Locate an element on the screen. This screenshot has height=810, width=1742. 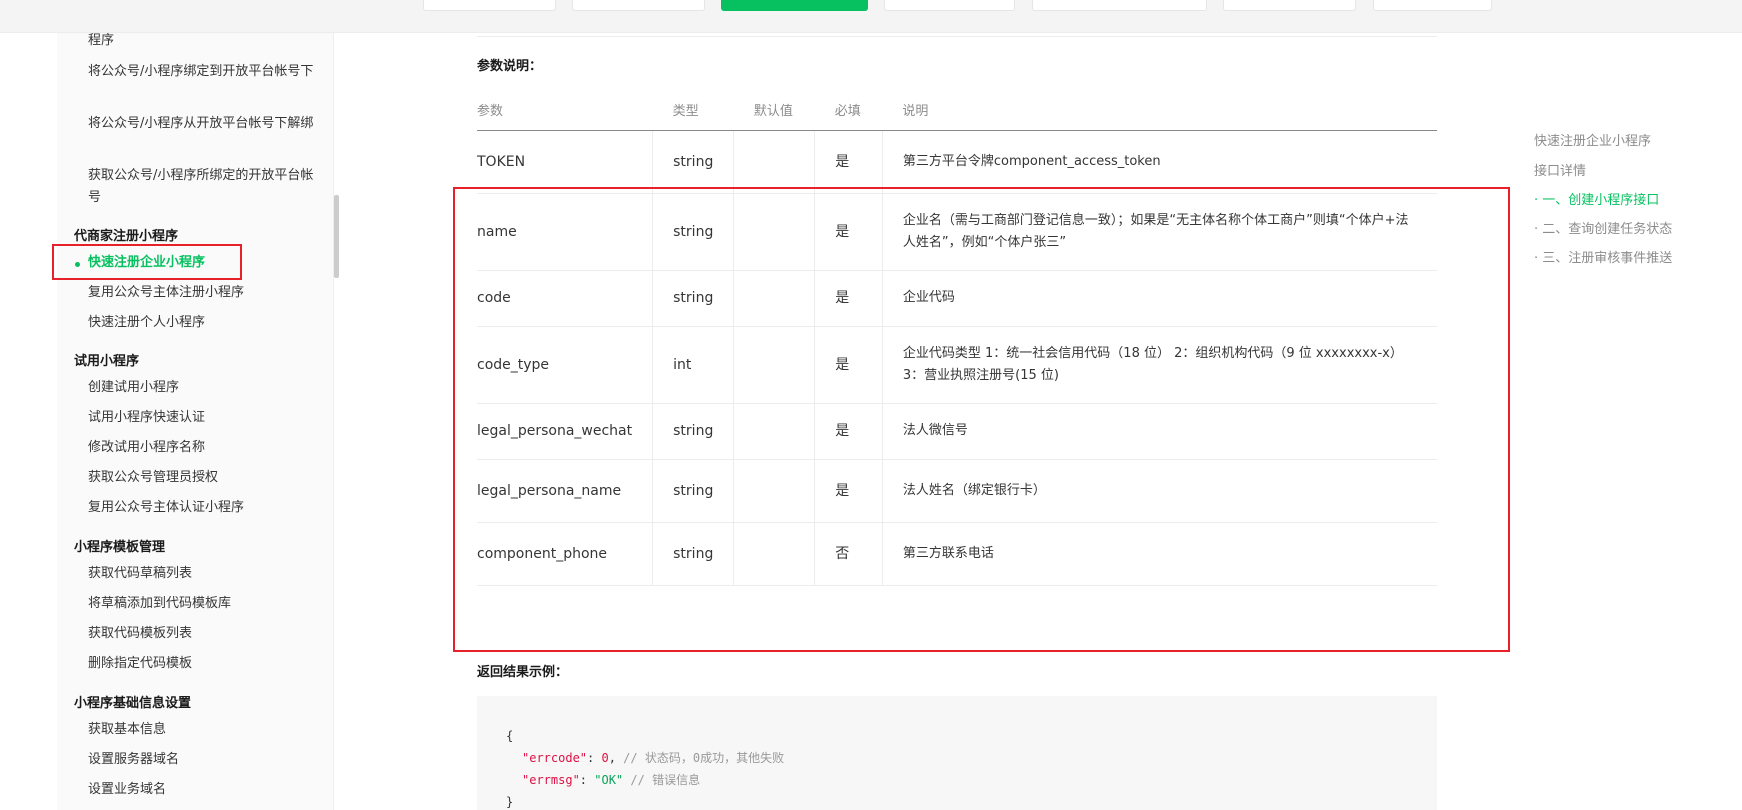
sidebar-item: 创建试用小程序 is located at coordinates (202, 388).